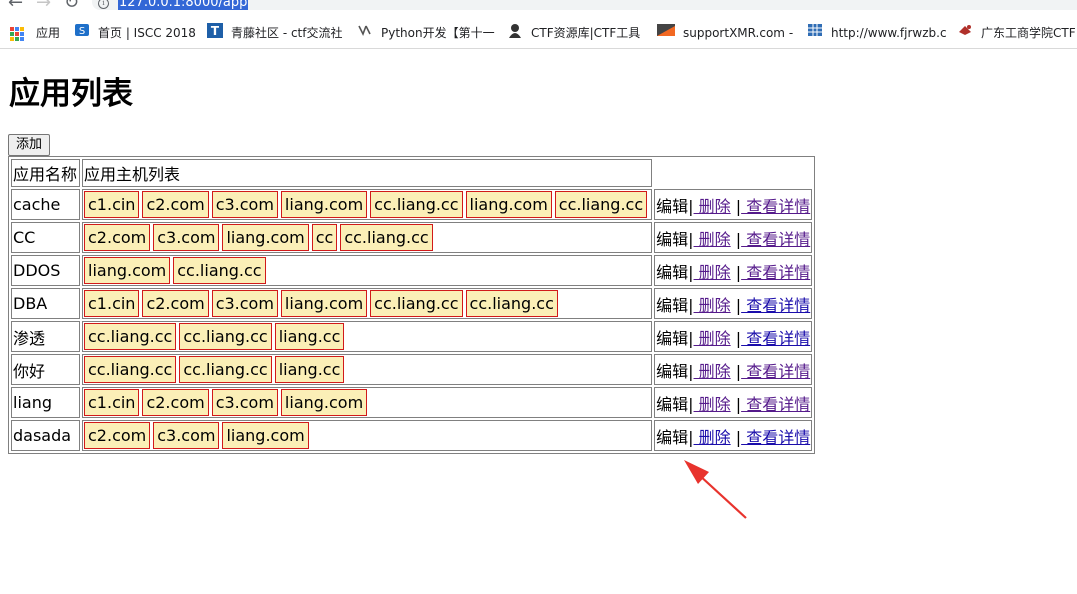 Image resolution: width=1077 pixels, height=594 pixels. Describe the element at coordinates (183, 5) in the screenshot. I see `url-text: 127.0.0.1:8000/app` at that location.